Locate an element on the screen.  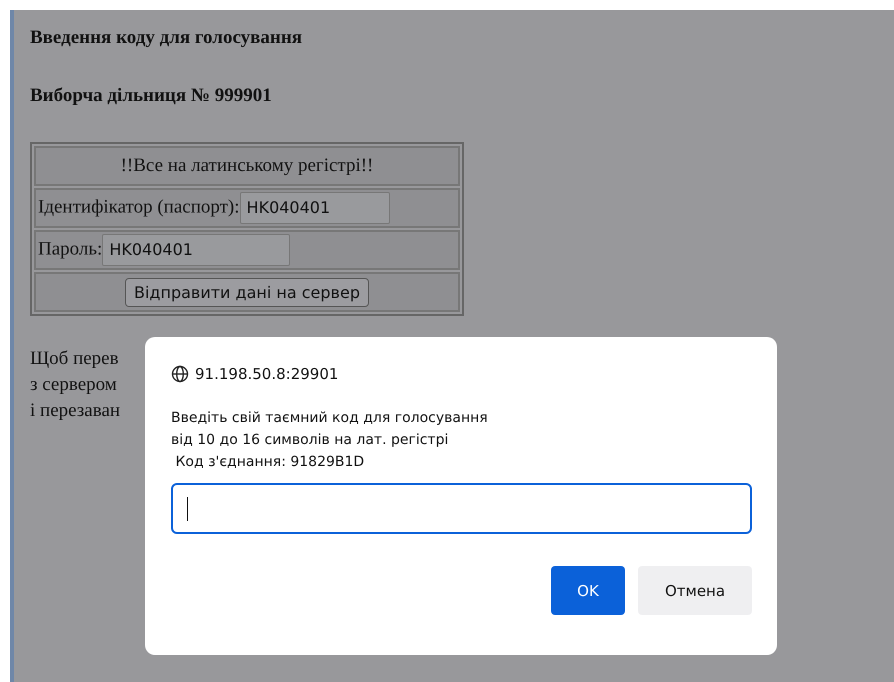
submit-button: Відправити дані на сервер is located at coordinates (247, 292).